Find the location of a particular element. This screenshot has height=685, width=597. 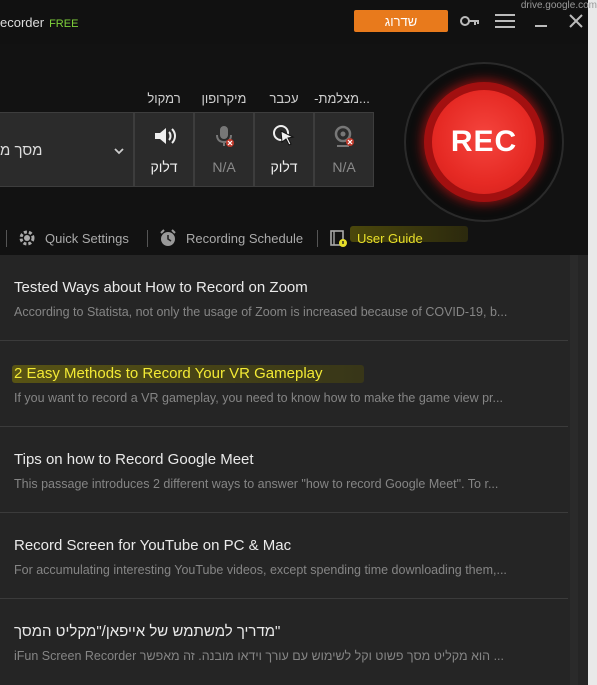

user-guide-label: User Guide is located at coordinates (390, 238).